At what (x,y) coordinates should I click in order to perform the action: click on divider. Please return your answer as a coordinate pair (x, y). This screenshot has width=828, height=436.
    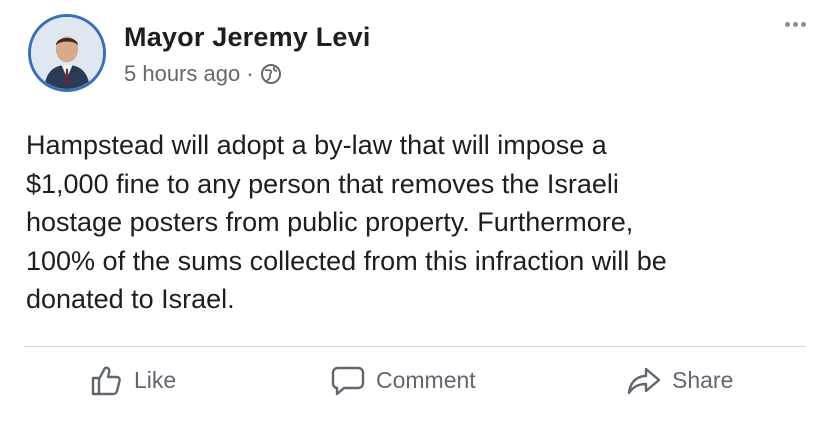
    Looking at the image, I should click on (415, 346).